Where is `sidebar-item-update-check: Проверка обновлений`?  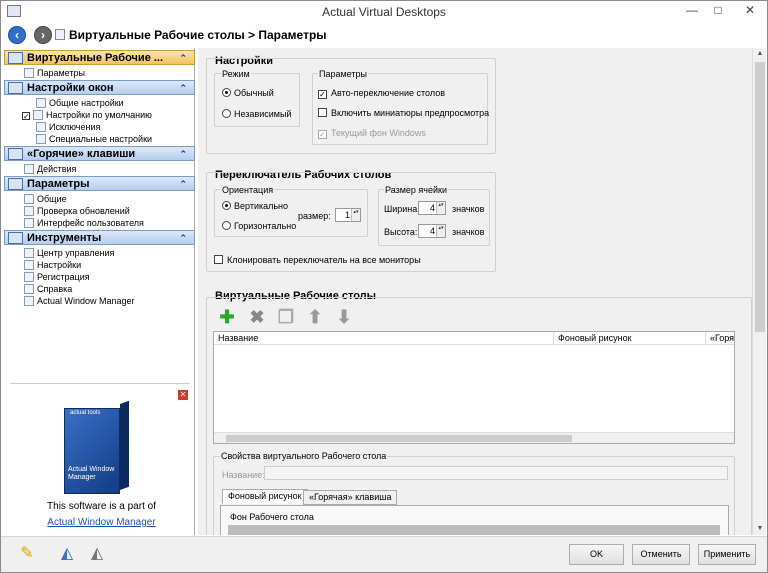 sidebar-item-update-check: Проверка обновлений is located at coordinates (77, 211).